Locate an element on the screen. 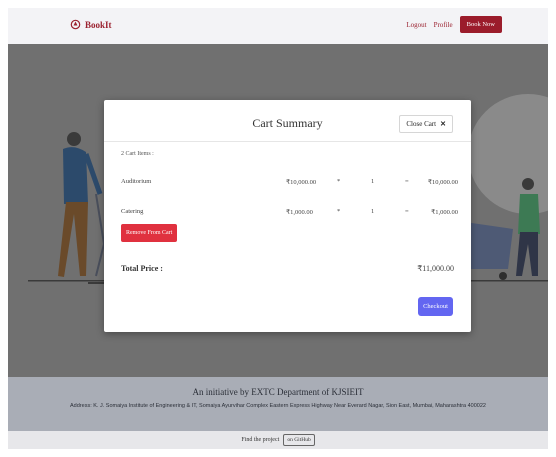 This screenshot has width=556, height=457. cart-item-row: Catering ₹1,000.00 * 1 = ₹1,000.00 is located at coordinates (289, 213).